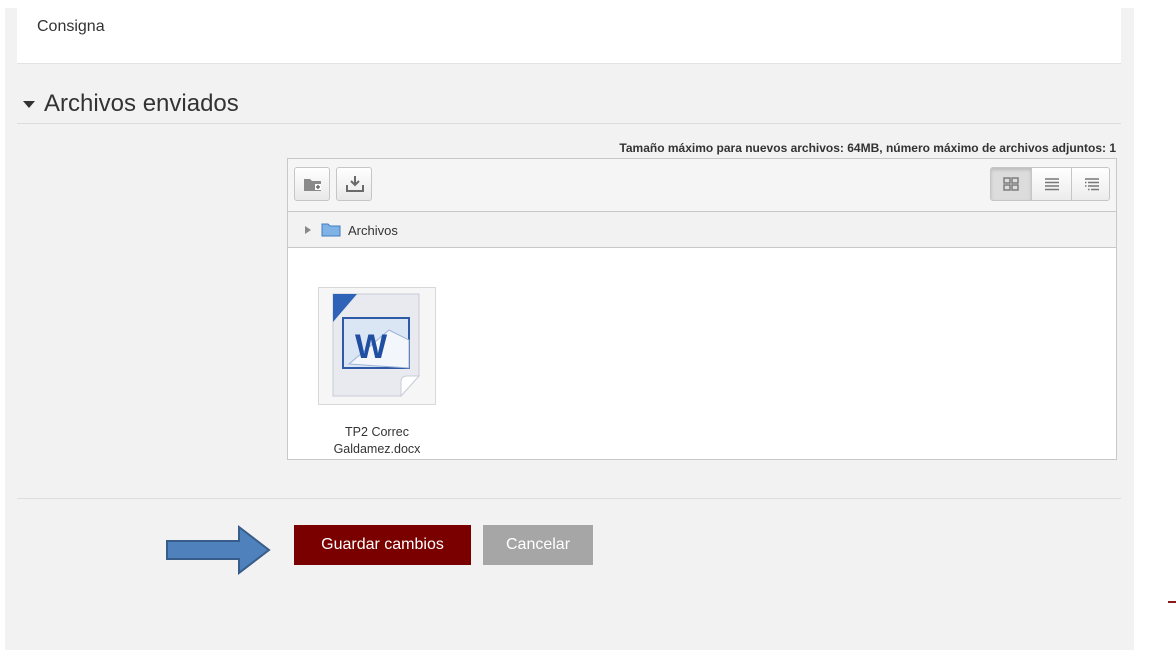 The width and height of the screenshot is (1176, 650). What do you see at coordinates (1172, 602) in the screenshot?
I see `edge-marker` at bounding box center [1172, 602].